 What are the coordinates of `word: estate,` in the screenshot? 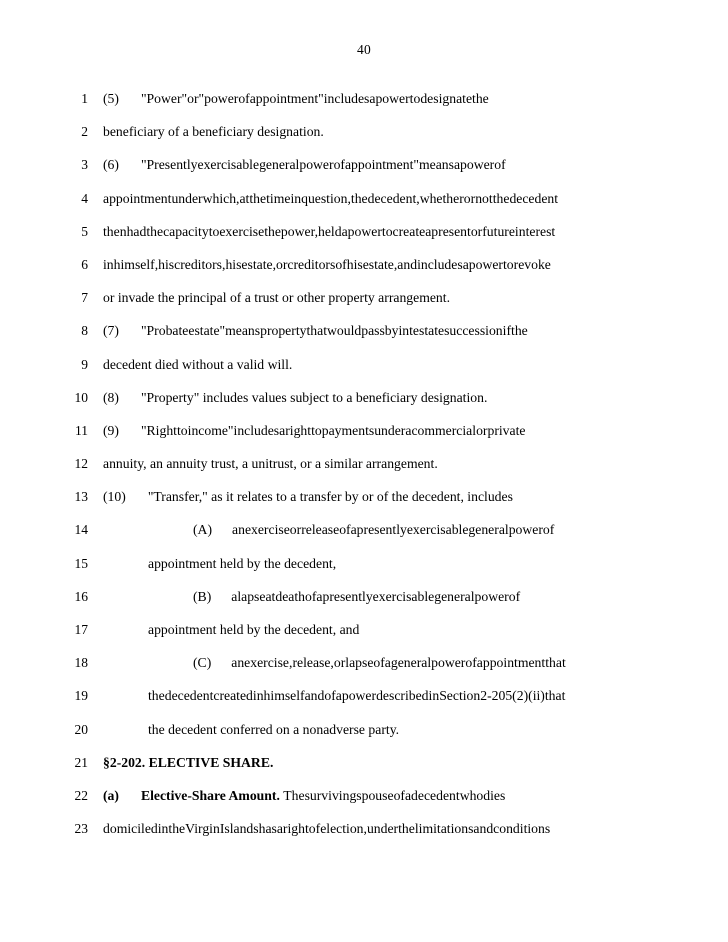 It's located at (380, 264).